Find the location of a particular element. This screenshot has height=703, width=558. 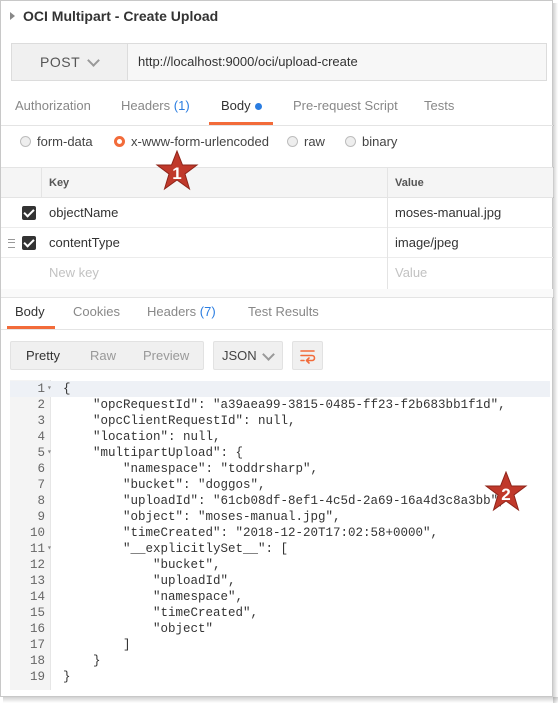

radio-binary-label: binary is located at coordinates (380, 141).